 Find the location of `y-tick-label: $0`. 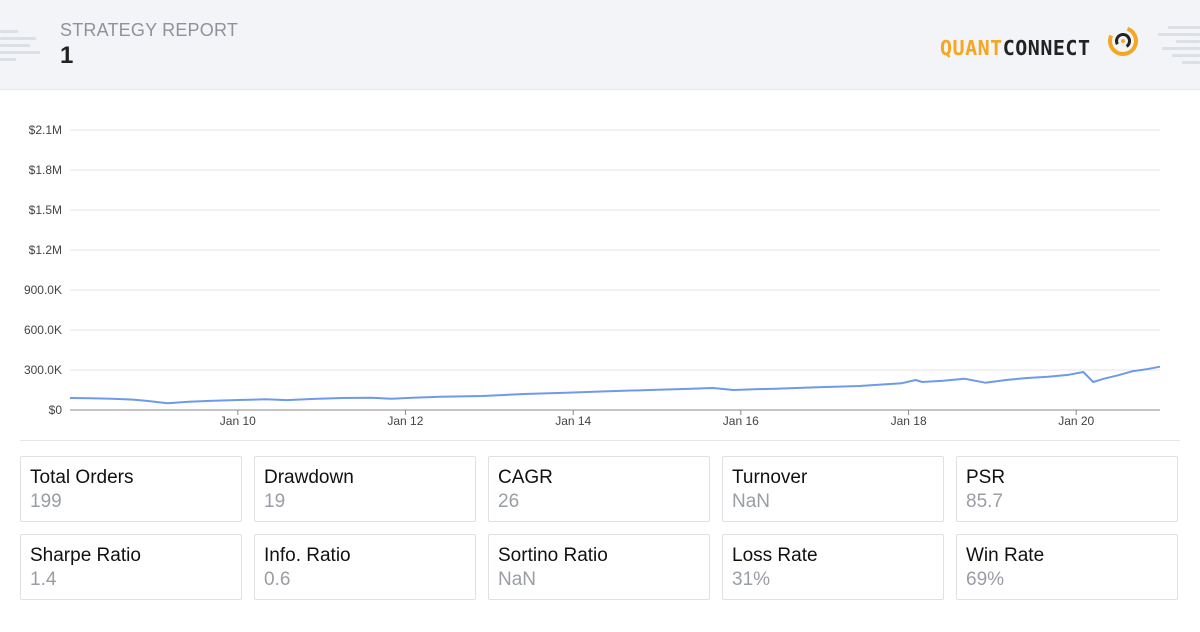

y-tick-label: $0 is located at coordinates (56, 410).